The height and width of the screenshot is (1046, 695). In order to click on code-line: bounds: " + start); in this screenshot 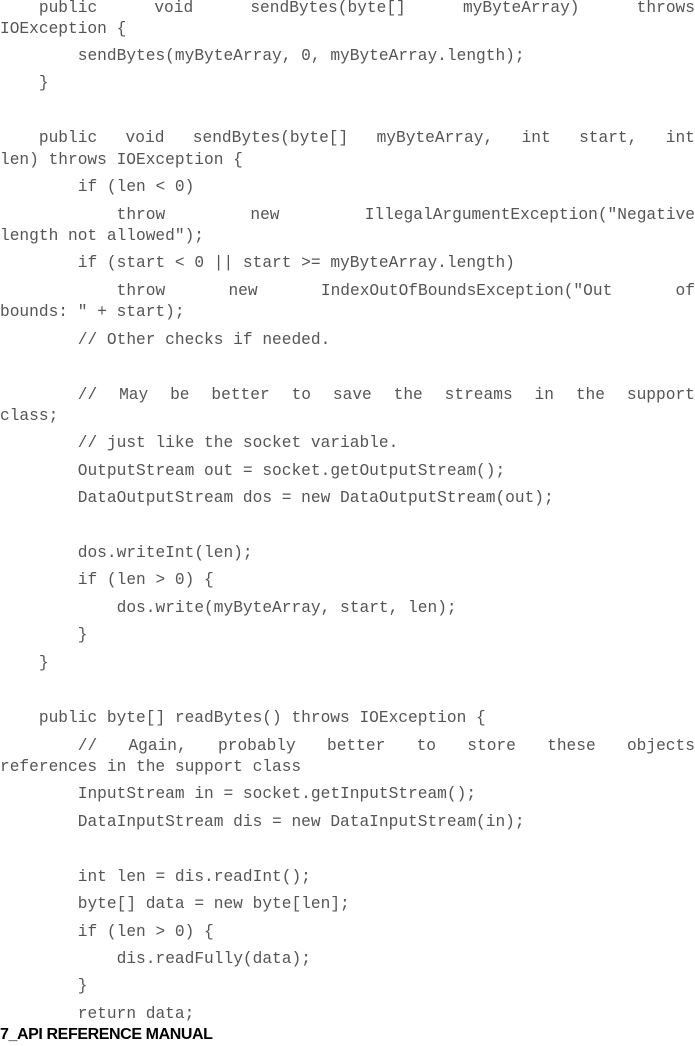, I will do `click(92, 312)`.